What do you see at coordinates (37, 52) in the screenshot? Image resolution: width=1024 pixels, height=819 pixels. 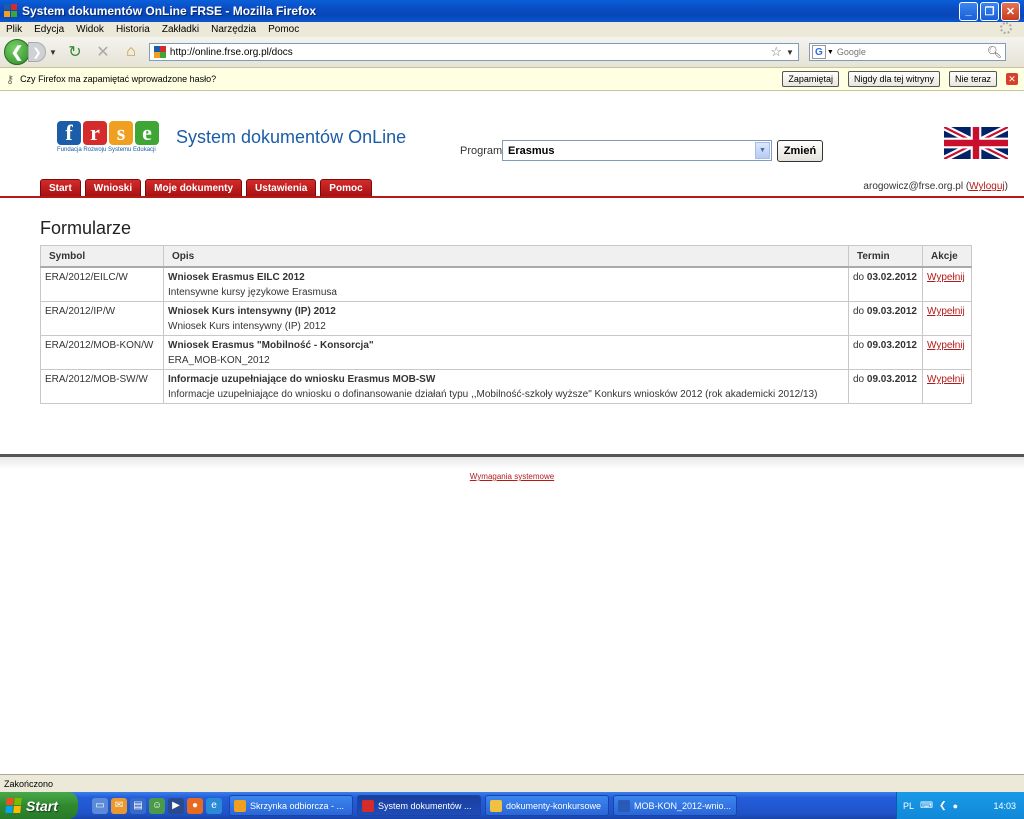 I see `forward-button: ❯` at bounding box center [37, 52].